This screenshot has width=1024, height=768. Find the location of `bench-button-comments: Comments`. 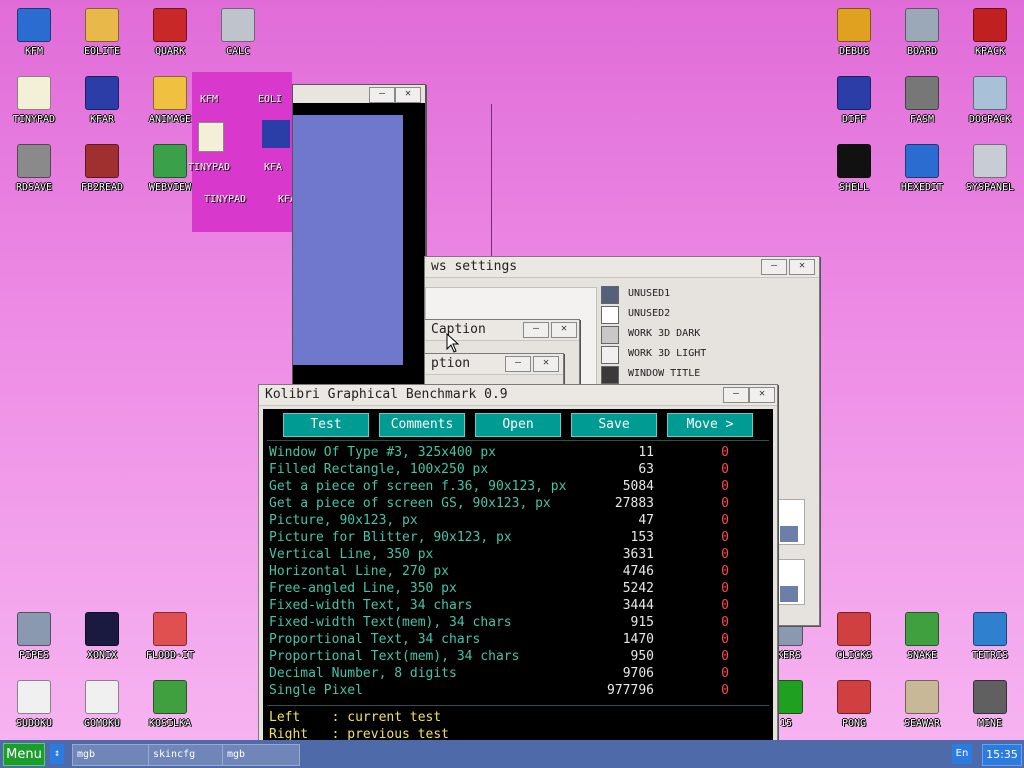

bench-button-comments: Comments is located at coordinates (422, 425).